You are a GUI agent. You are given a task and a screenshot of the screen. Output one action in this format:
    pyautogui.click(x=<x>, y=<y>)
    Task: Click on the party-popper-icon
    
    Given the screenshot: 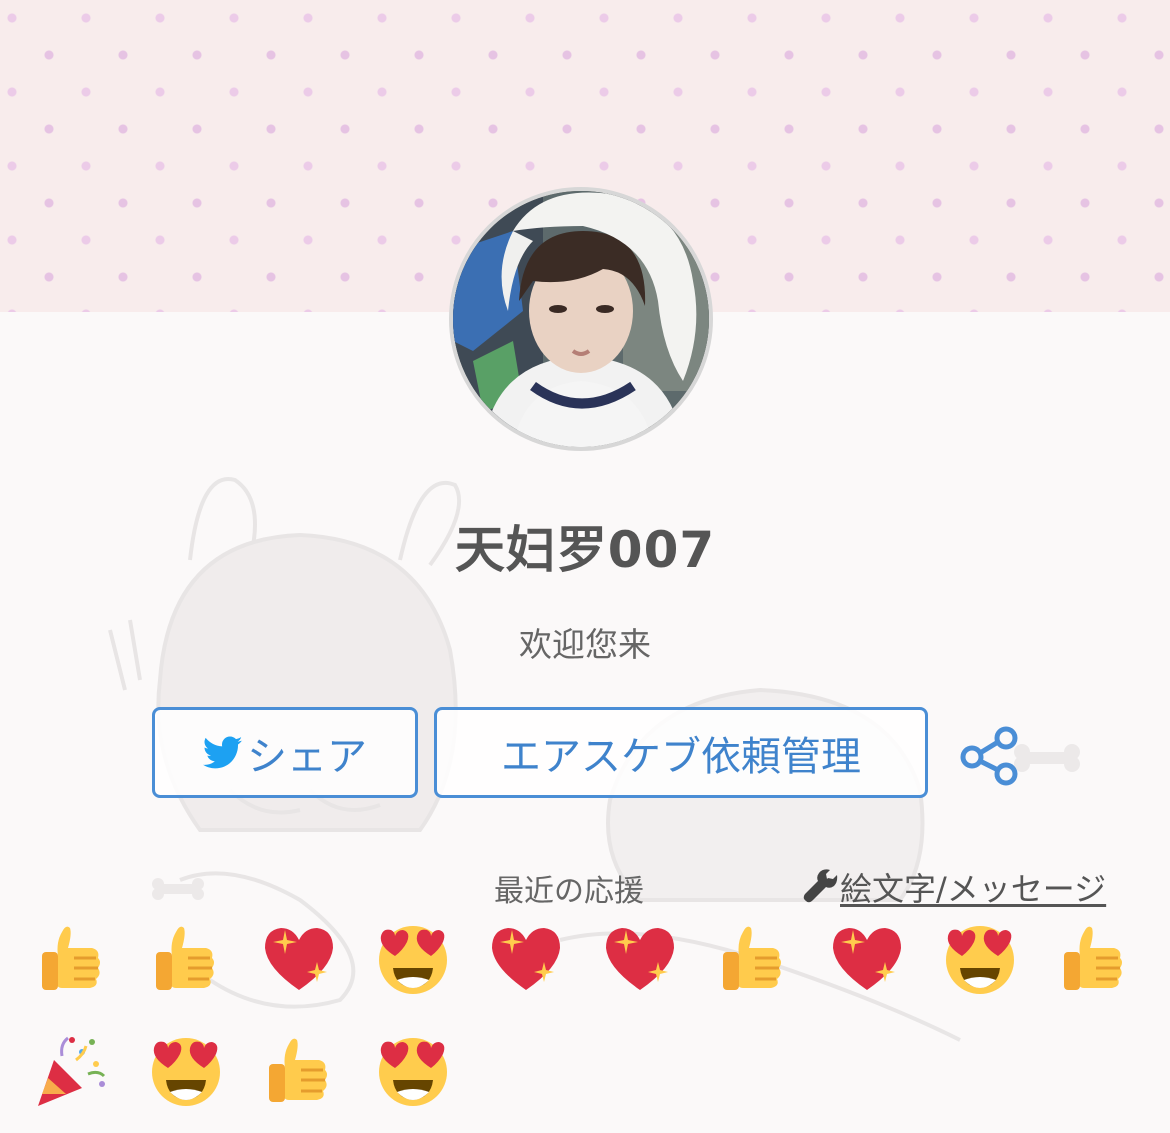 What is the action you would take?
    pyautogui.click(x=72, y=1070)
    